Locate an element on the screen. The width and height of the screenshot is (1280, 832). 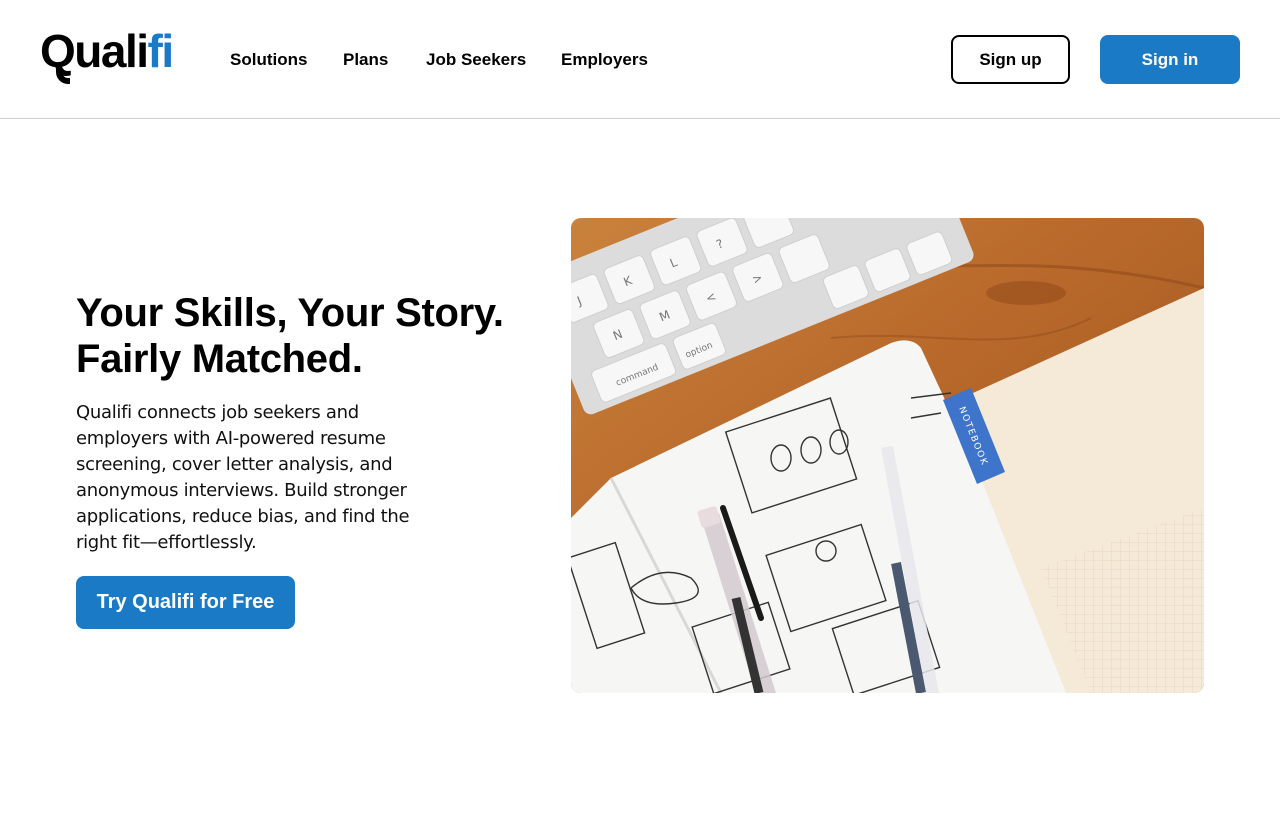
nav-employers: Employers is located at coordinates (604, 60).